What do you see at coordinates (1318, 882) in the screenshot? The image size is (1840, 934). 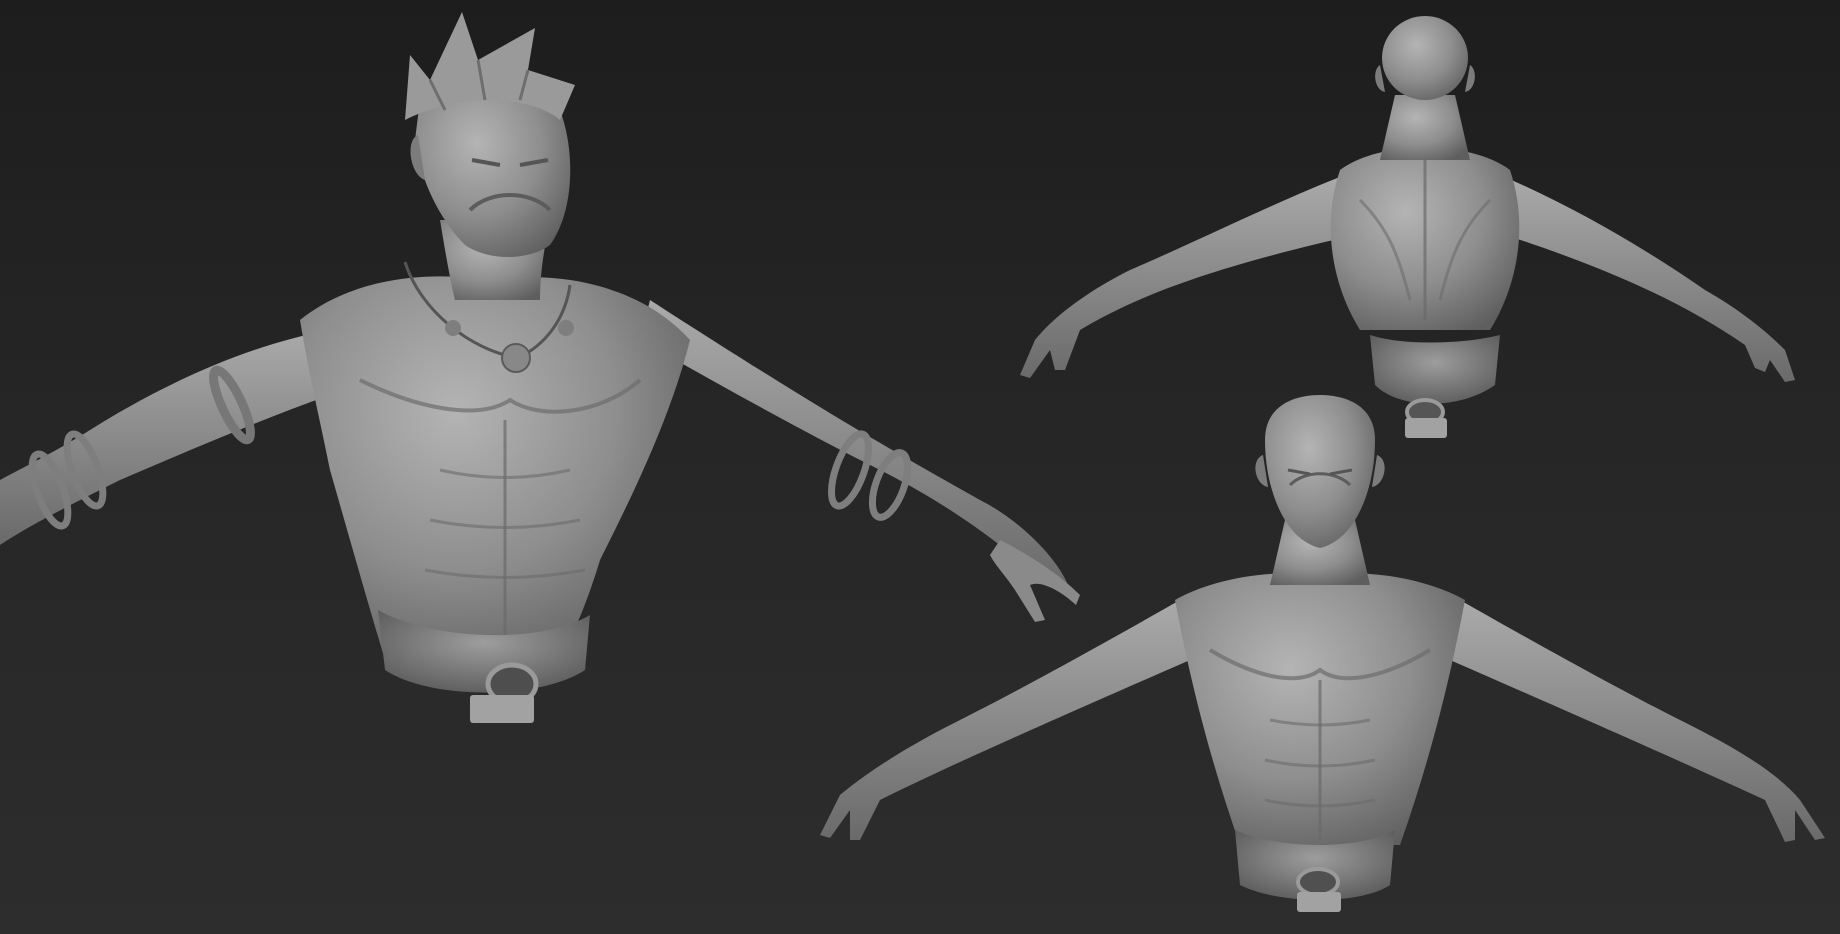 I see `belt-buckle` at bounding box center [1318, 882].